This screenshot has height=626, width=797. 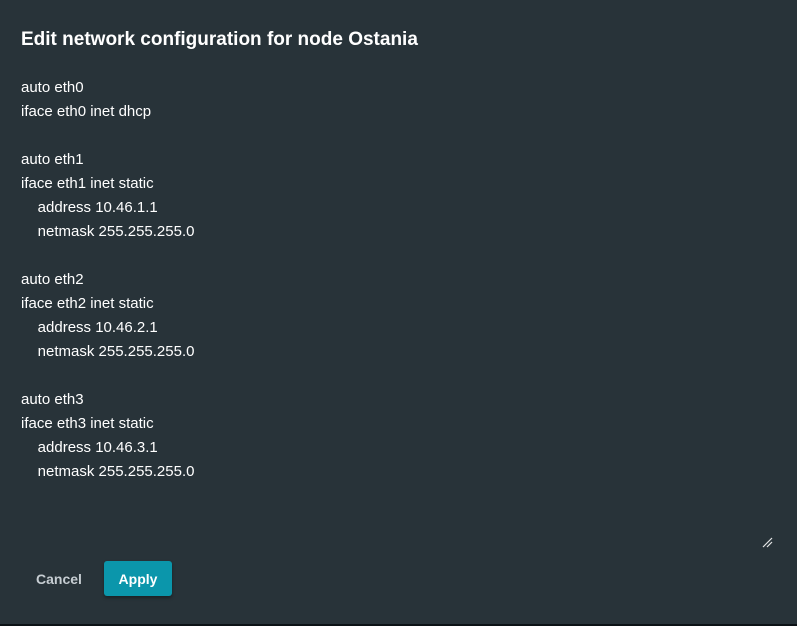 What do you see at coordinates (767, 541) in the screenshot?
I see `resize-grip-icon` at bounding box center [767, 541].